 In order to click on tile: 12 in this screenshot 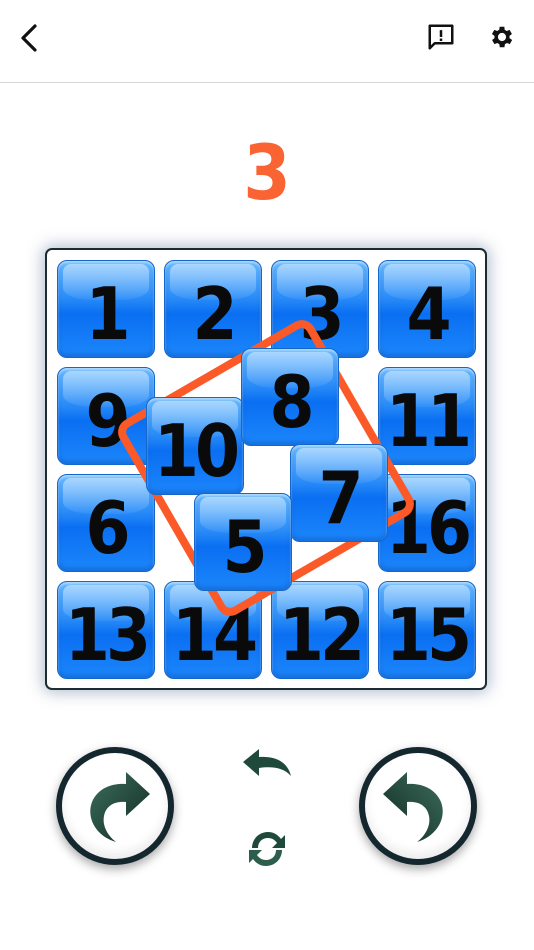, I will do `click(320, 630)`.